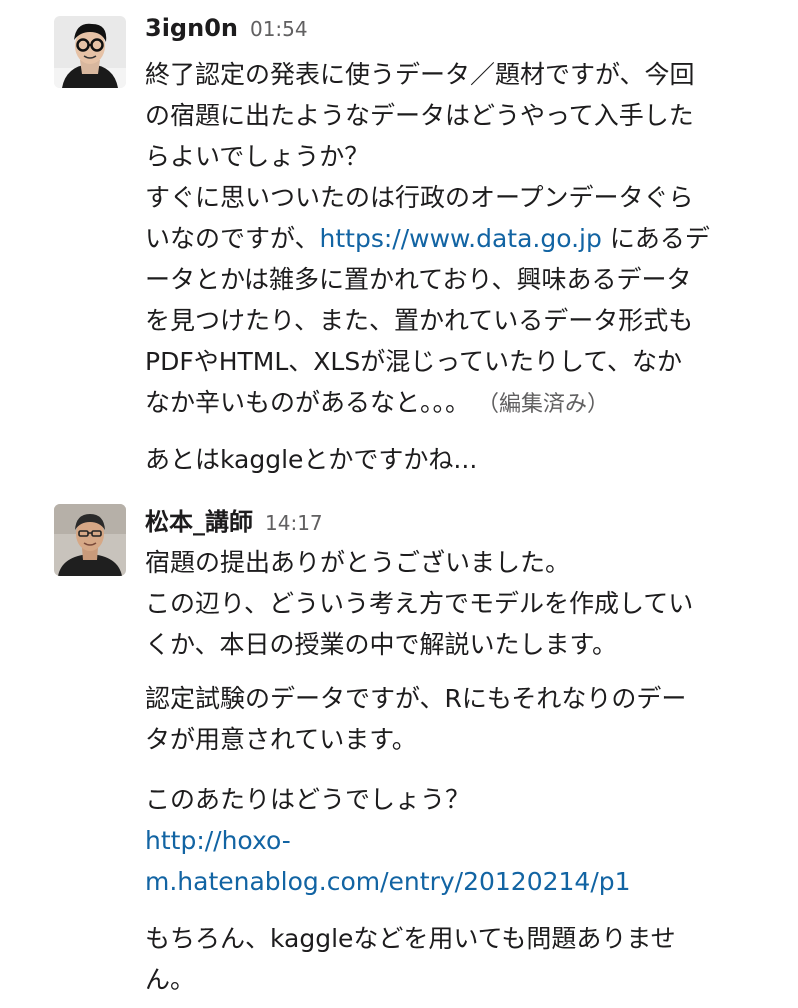  I want to click on message-text: 終了認定の発表に使うデータ／題材ですが、今回, so click(420, 74).